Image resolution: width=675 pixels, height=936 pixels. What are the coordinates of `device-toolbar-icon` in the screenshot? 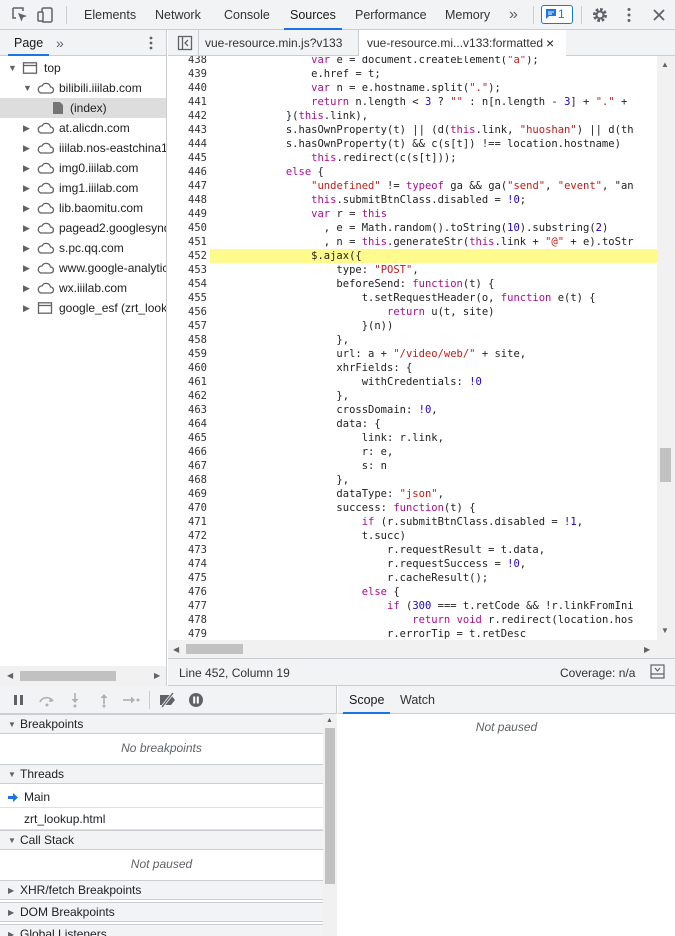 It's located at (46, 15).